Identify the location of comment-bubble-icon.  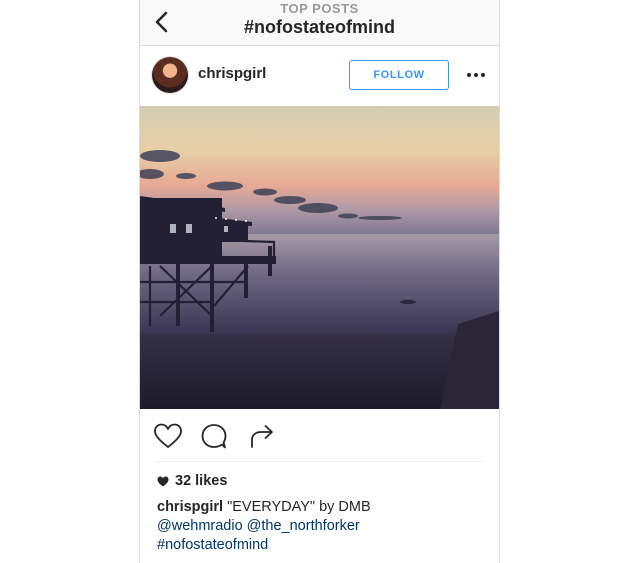
(214, 436).